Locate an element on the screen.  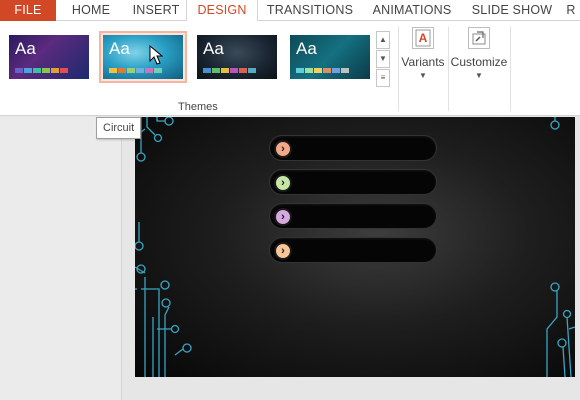
themes-group-label: Themes is located at coordinates (198, 107).